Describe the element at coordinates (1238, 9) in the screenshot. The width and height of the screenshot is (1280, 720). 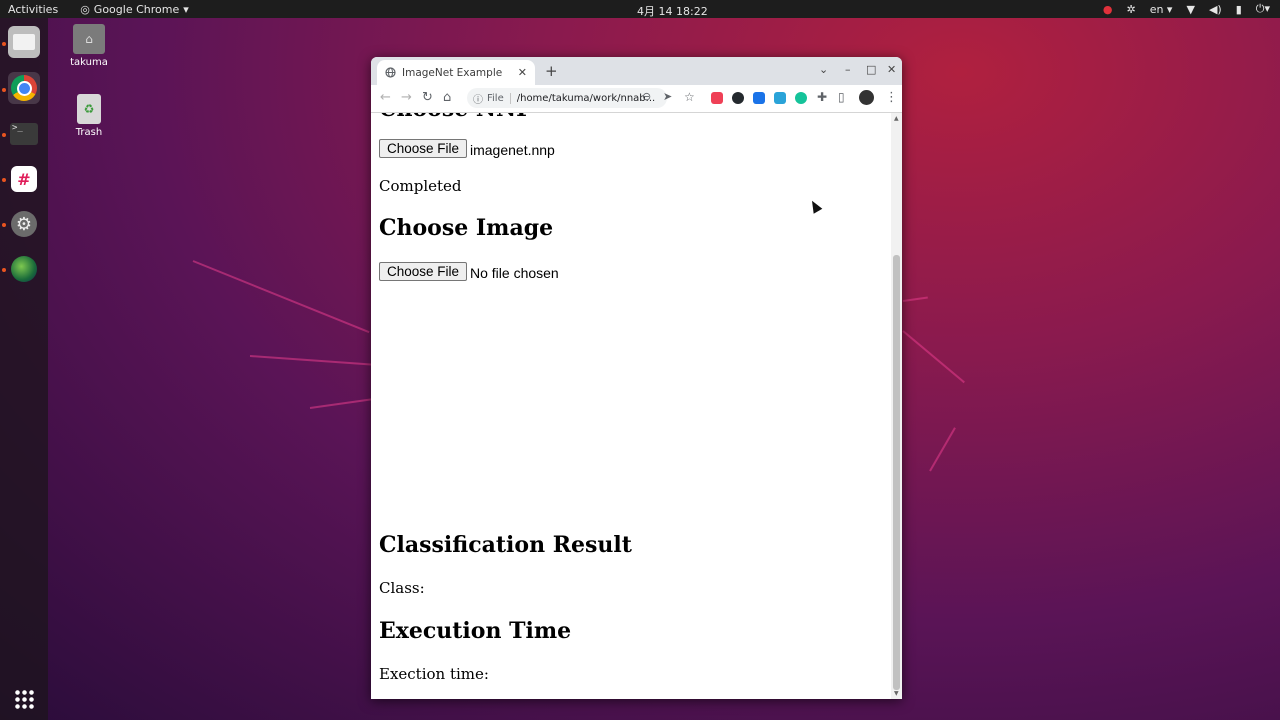
I see `battery-icon: ▮` at that location.